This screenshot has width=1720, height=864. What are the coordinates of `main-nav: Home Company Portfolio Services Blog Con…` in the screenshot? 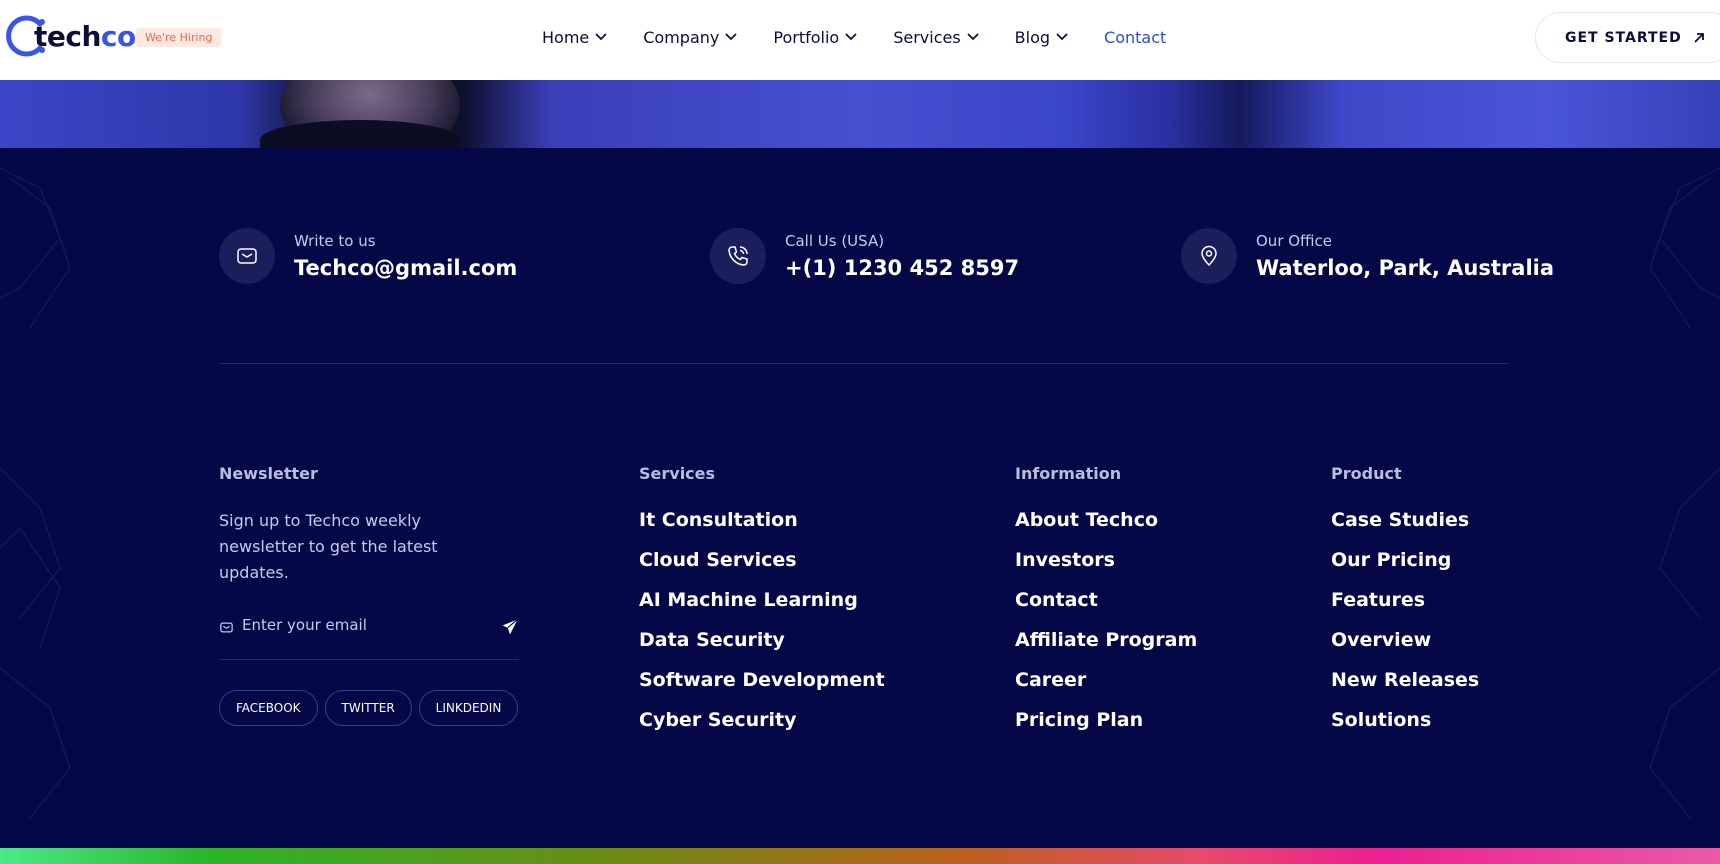 It's located at (872, 37).